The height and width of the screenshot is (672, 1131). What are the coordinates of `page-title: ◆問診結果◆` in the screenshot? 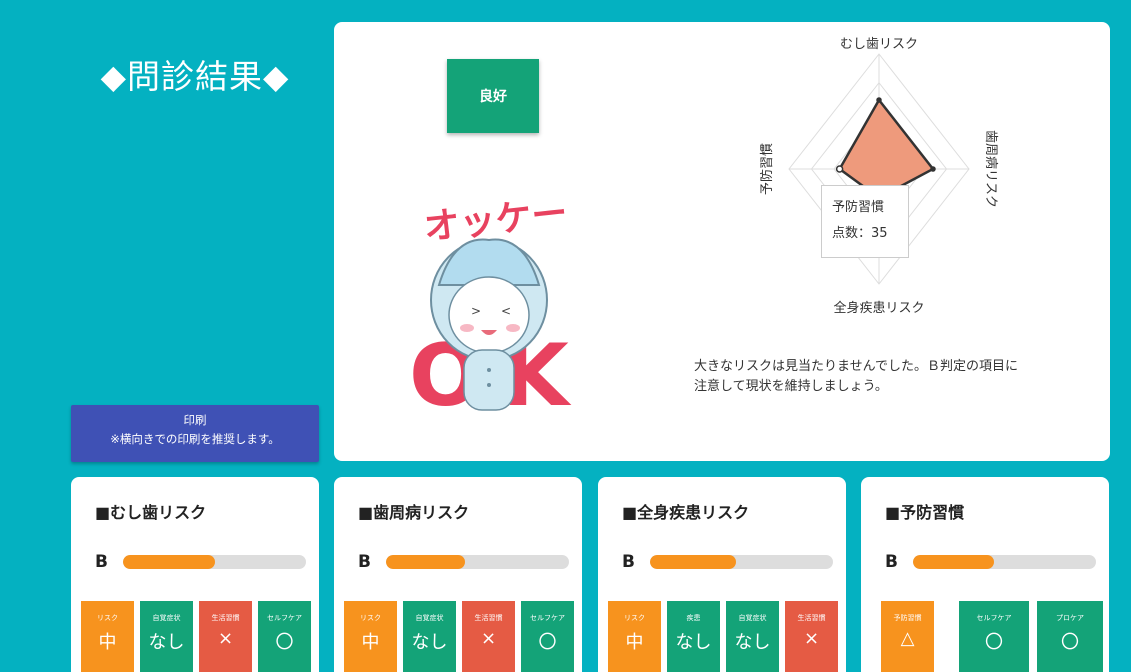 It's located at (195, 76).